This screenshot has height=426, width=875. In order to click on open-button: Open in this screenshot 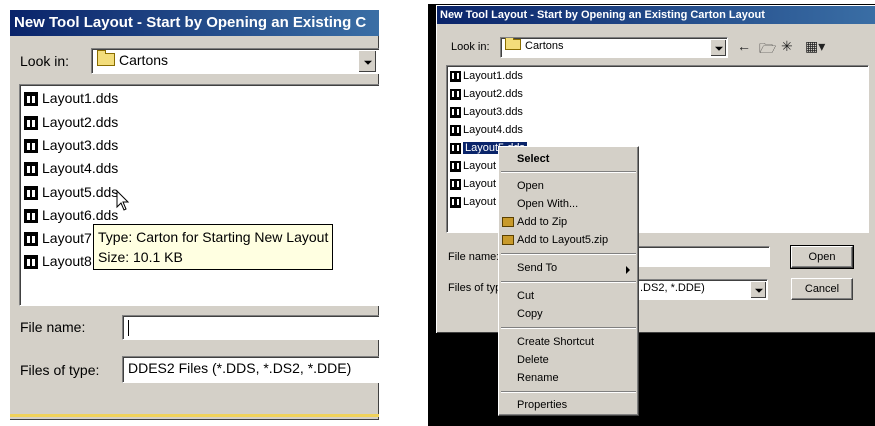, I will do `click(822, 257)`.